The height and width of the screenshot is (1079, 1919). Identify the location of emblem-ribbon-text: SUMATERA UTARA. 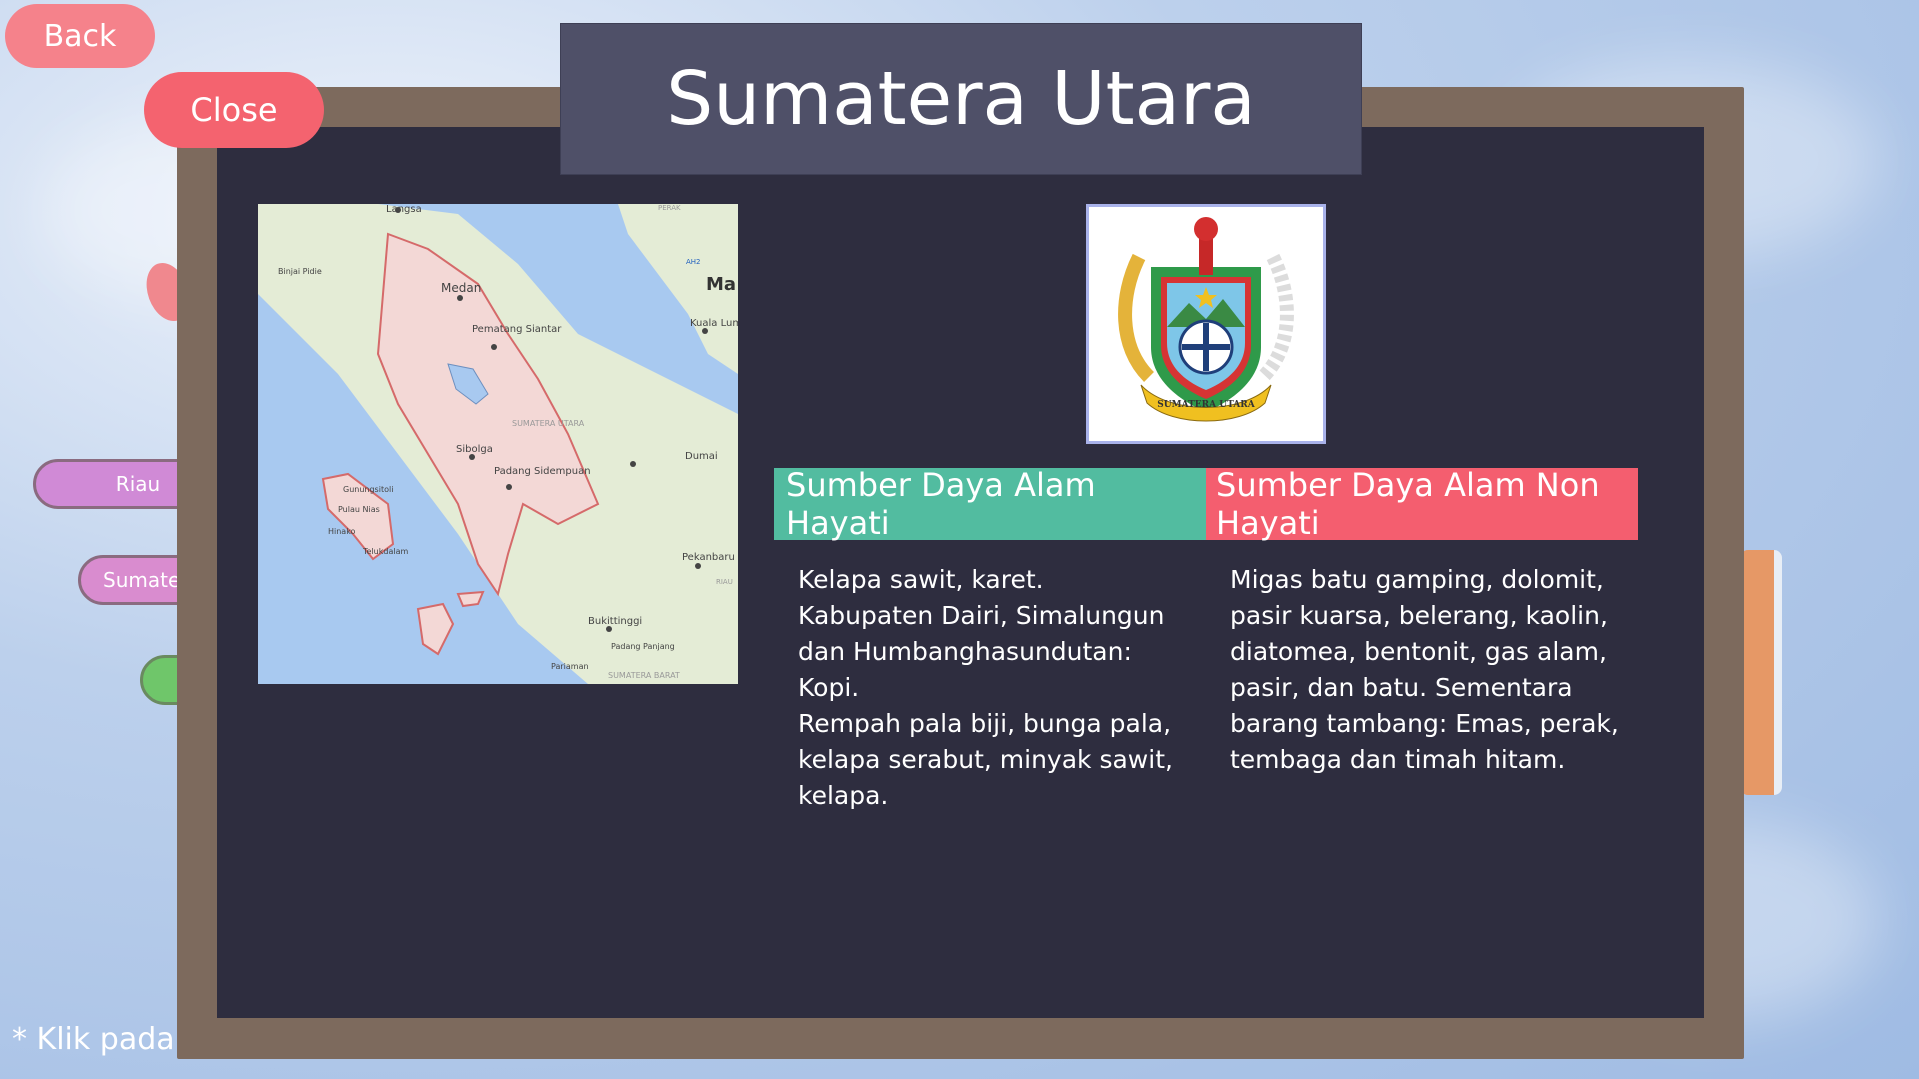
(1206, 405).